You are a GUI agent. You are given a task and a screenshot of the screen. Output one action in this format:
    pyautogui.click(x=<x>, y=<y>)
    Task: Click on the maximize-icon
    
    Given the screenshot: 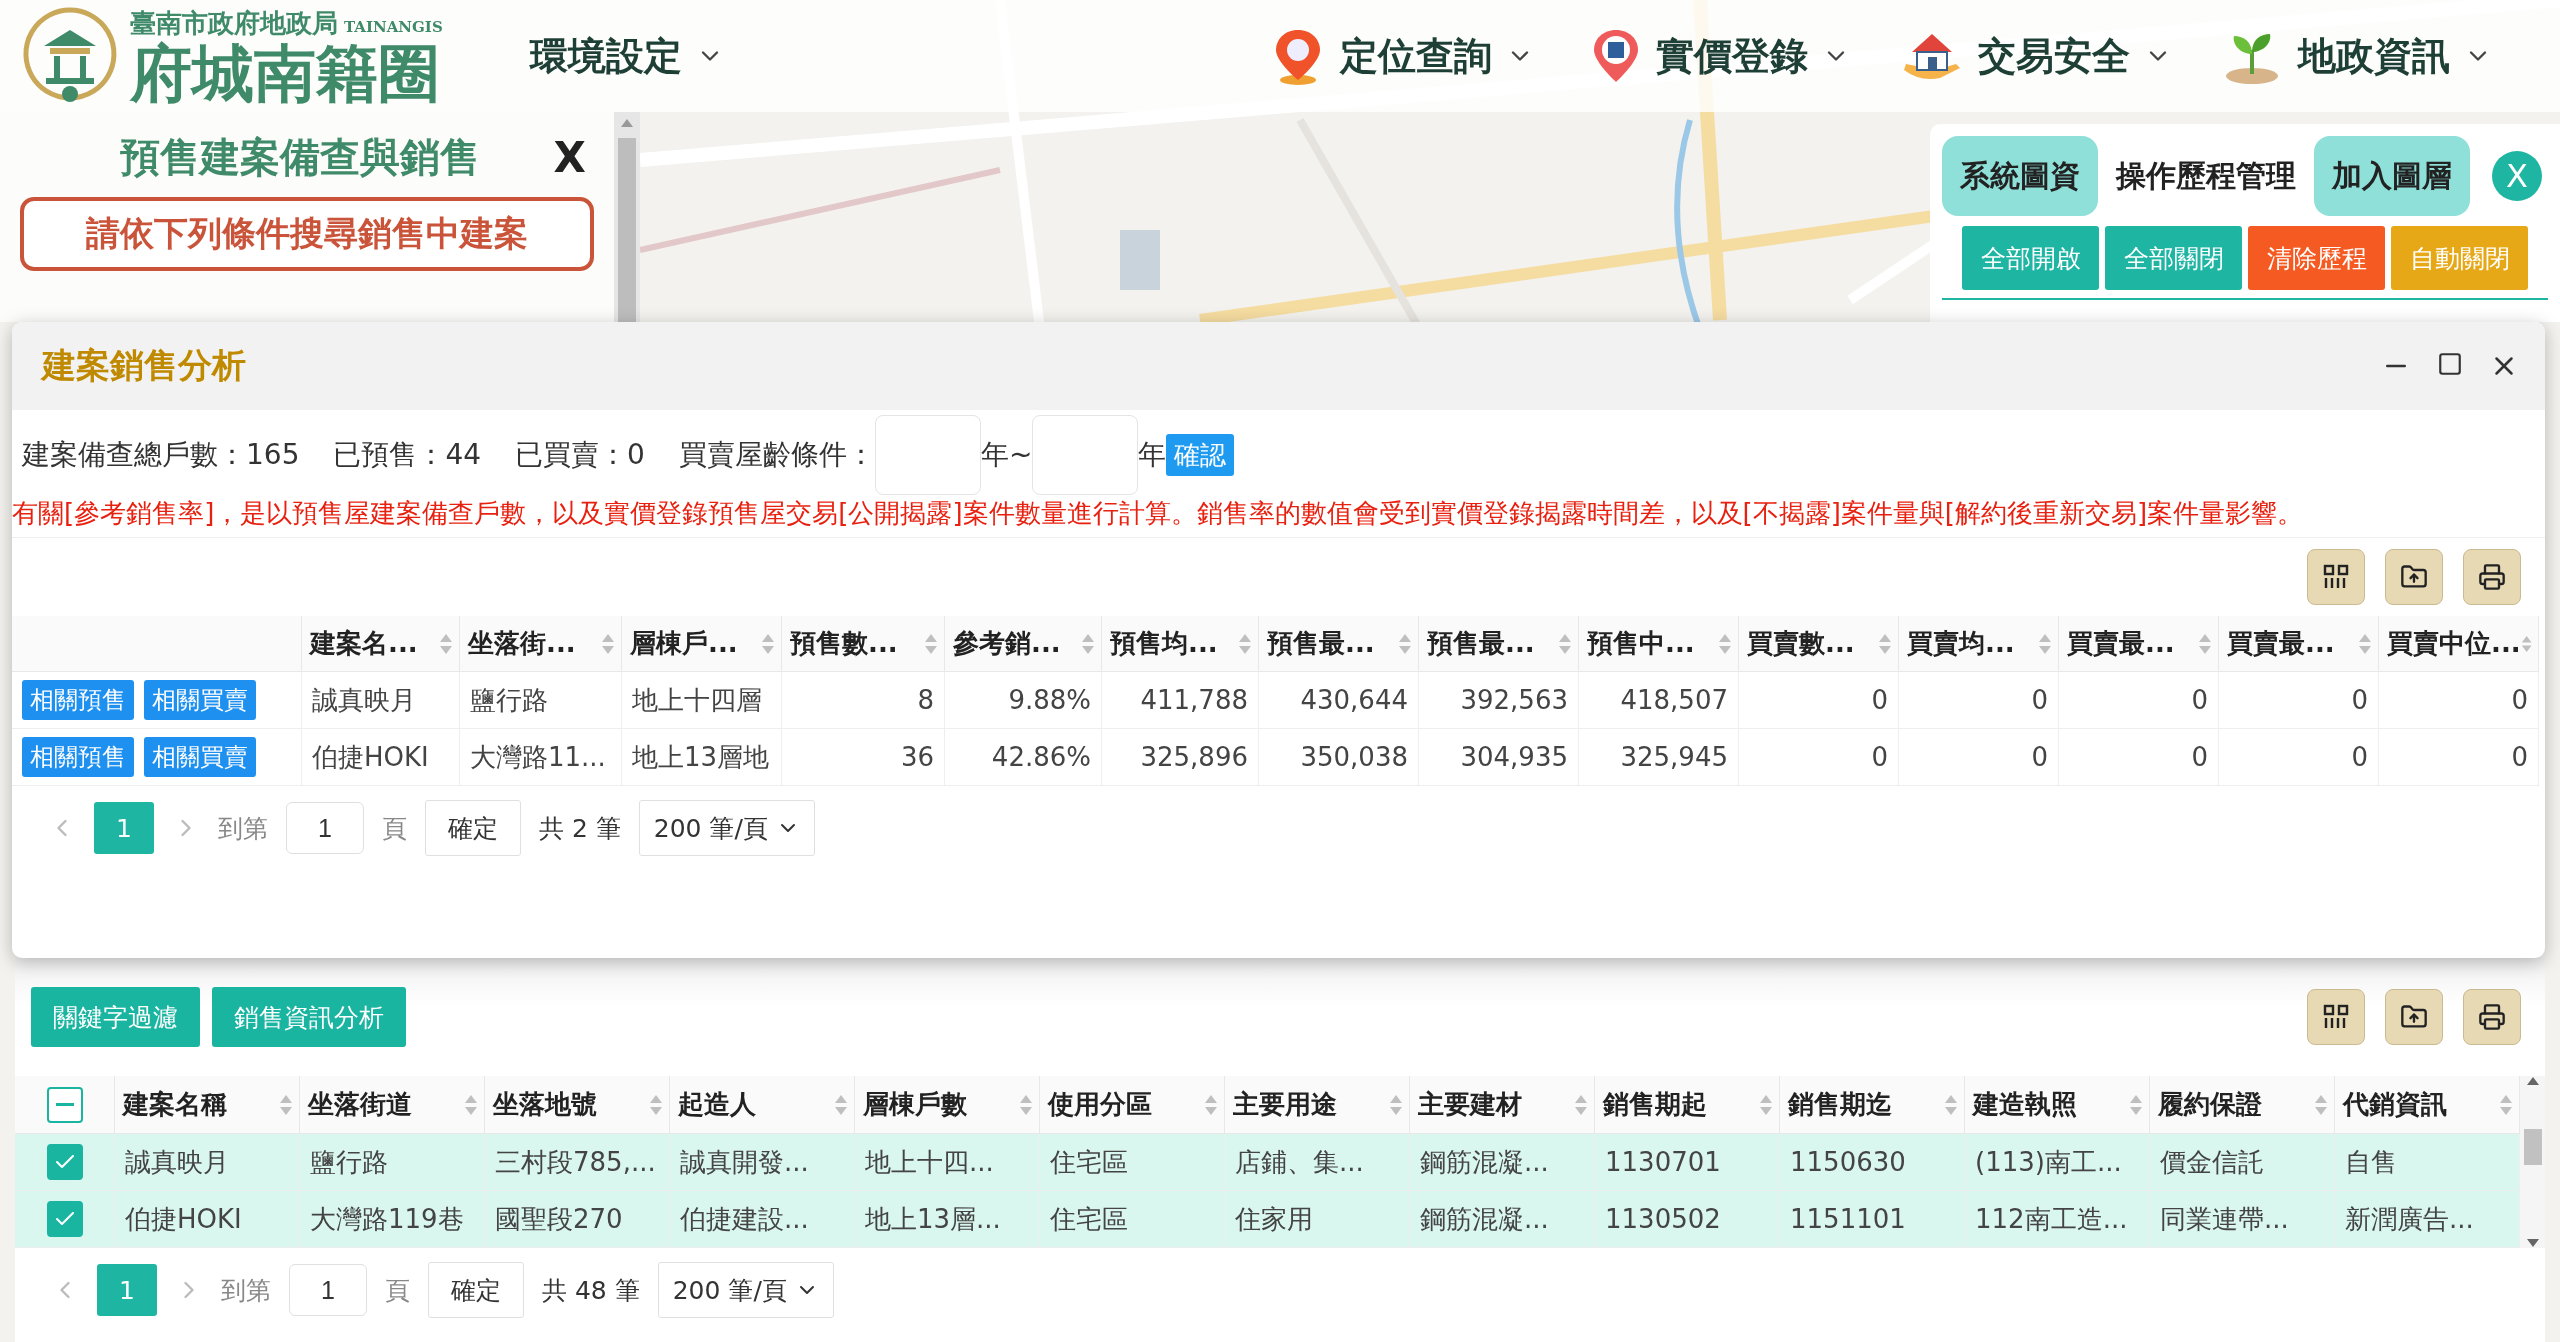 What is the action you would take?
    pyautogui.click(x=2450, y=364)
    